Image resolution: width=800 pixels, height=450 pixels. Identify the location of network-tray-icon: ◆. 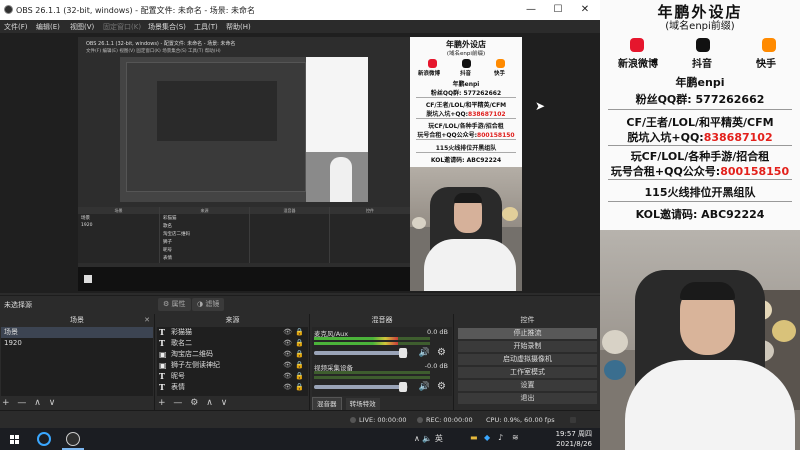
(487, 437).